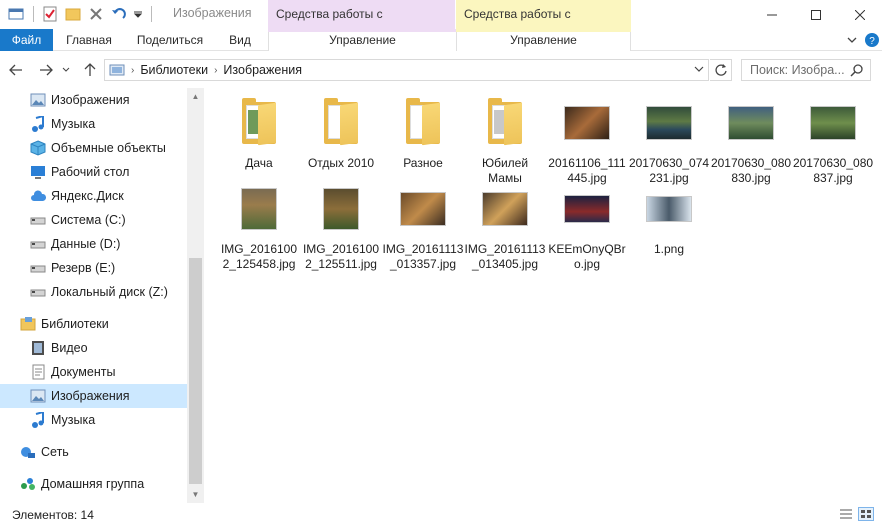  I want to click on pictures-library-icon, so click(117, 70).